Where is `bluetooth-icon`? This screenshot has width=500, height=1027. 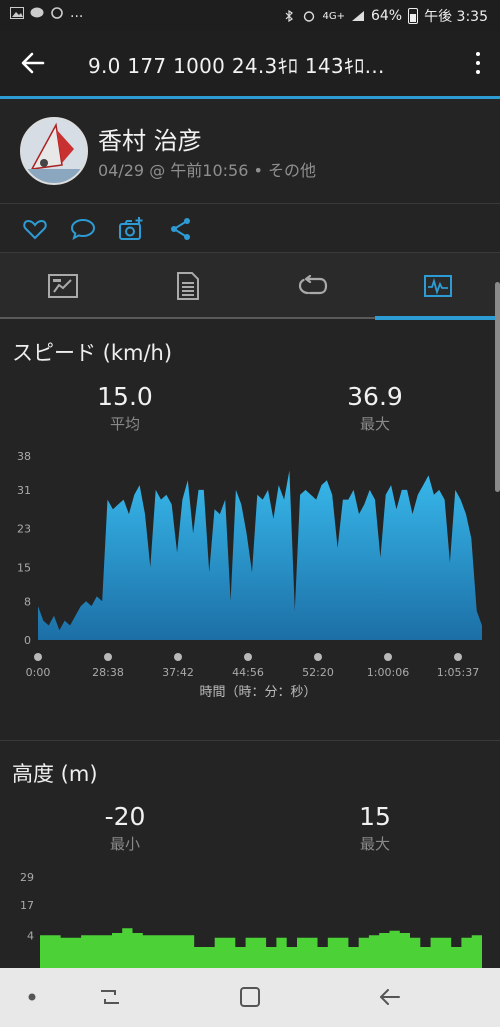
bluetooth-icon is located at coordinates (290, 16).